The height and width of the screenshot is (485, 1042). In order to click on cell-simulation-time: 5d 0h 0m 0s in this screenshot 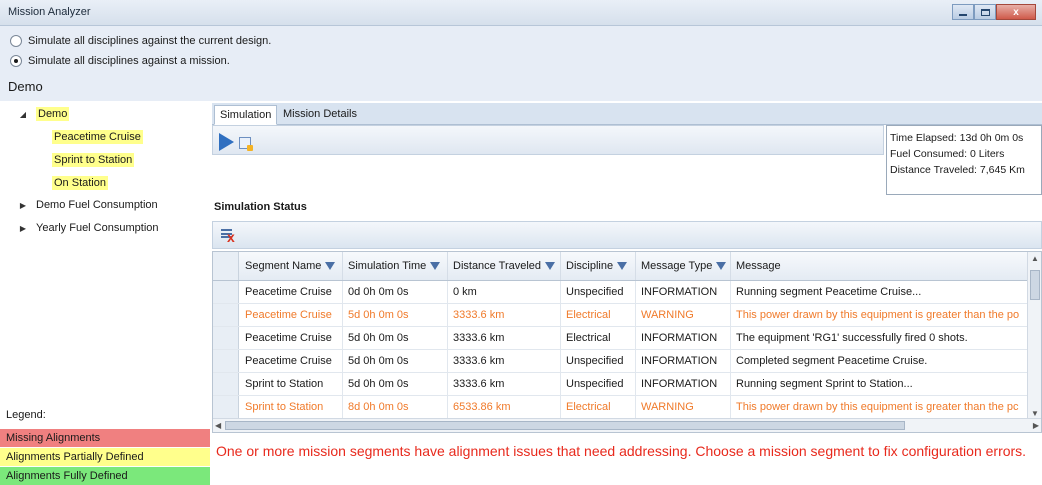, I will do `click(395, 315)`.